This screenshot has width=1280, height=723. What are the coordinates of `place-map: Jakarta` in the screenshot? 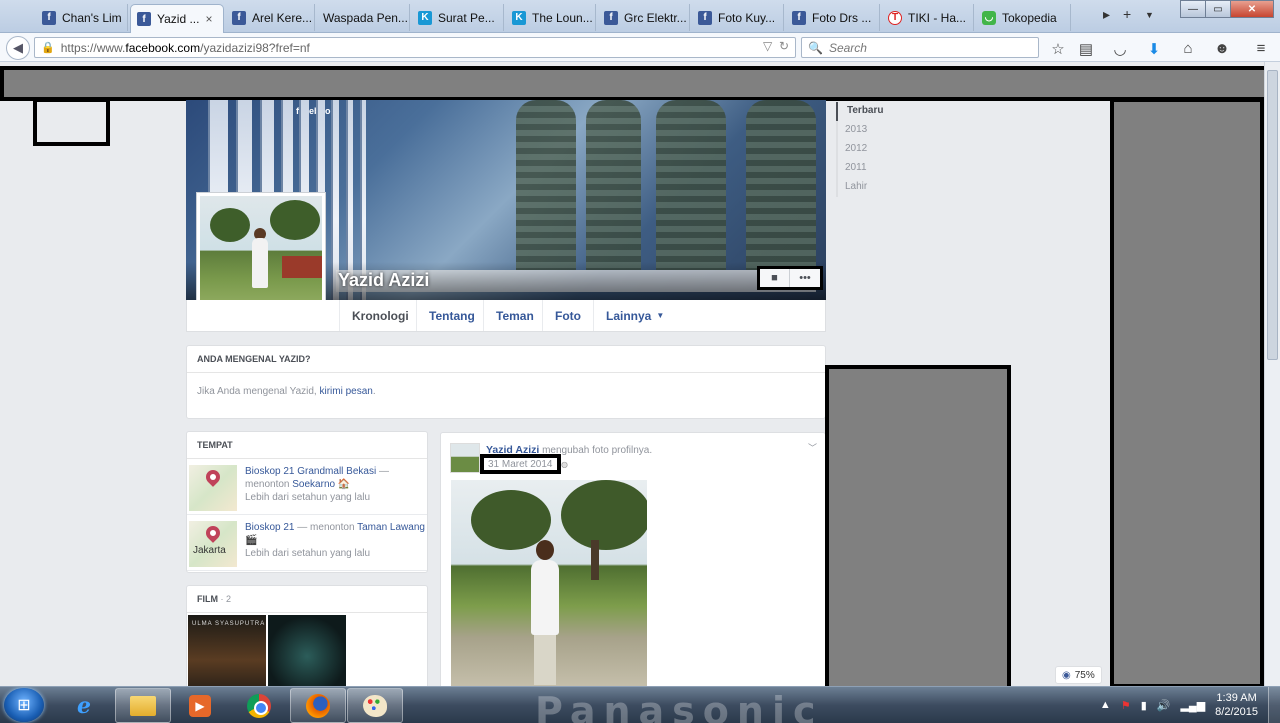 It's located at (213, 544).